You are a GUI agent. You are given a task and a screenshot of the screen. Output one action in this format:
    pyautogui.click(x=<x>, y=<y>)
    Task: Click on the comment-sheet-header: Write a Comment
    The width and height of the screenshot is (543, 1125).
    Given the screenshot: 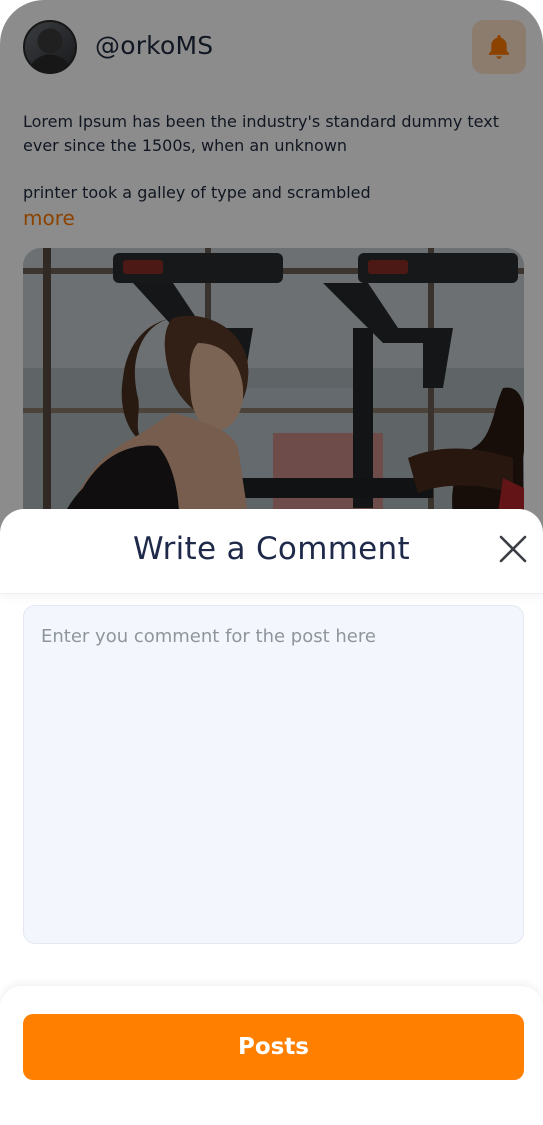 What is the action you would take?
    pyautogui.click(x=271, y=551)
    